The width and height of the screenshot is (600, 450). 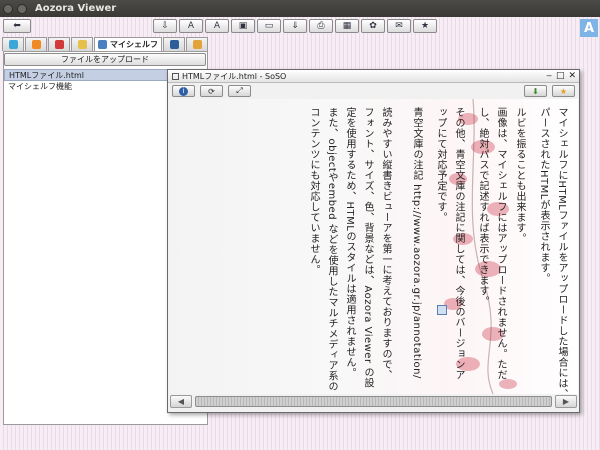 What do you see at coordinates (8, 8) in the screenshot?
I see `window-close-button` at bounding box center [8, 8].